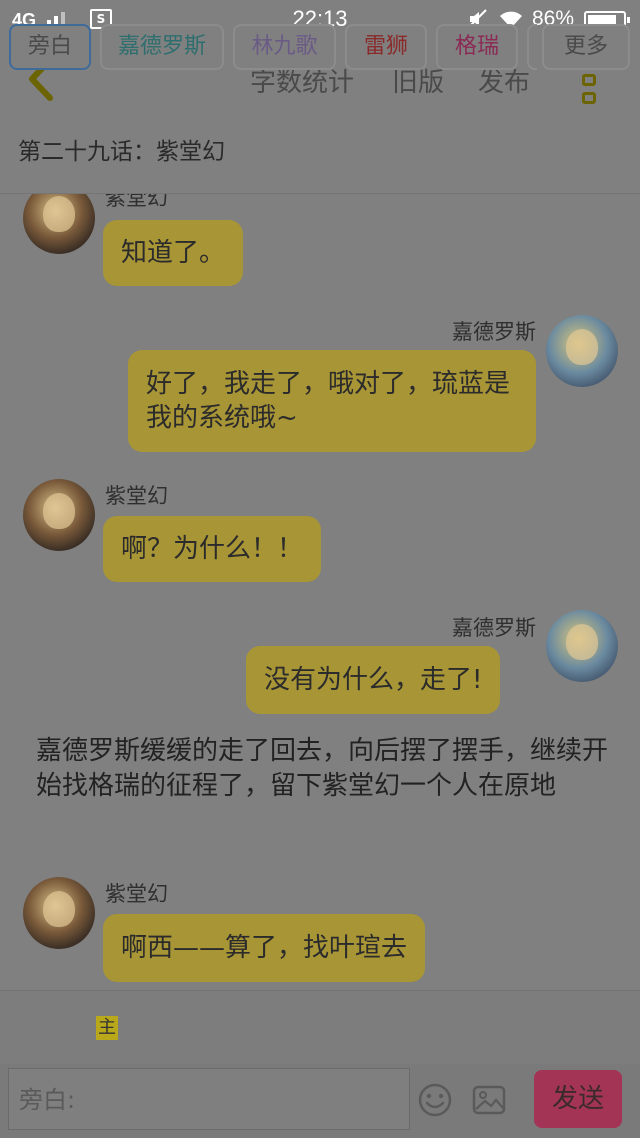 The image size is (640, 1138). What do you see at coordinates (373, 680) in the screenshot?
I see `message-bubble: 没有为什么，走了!` at bounding box center [373, 680].